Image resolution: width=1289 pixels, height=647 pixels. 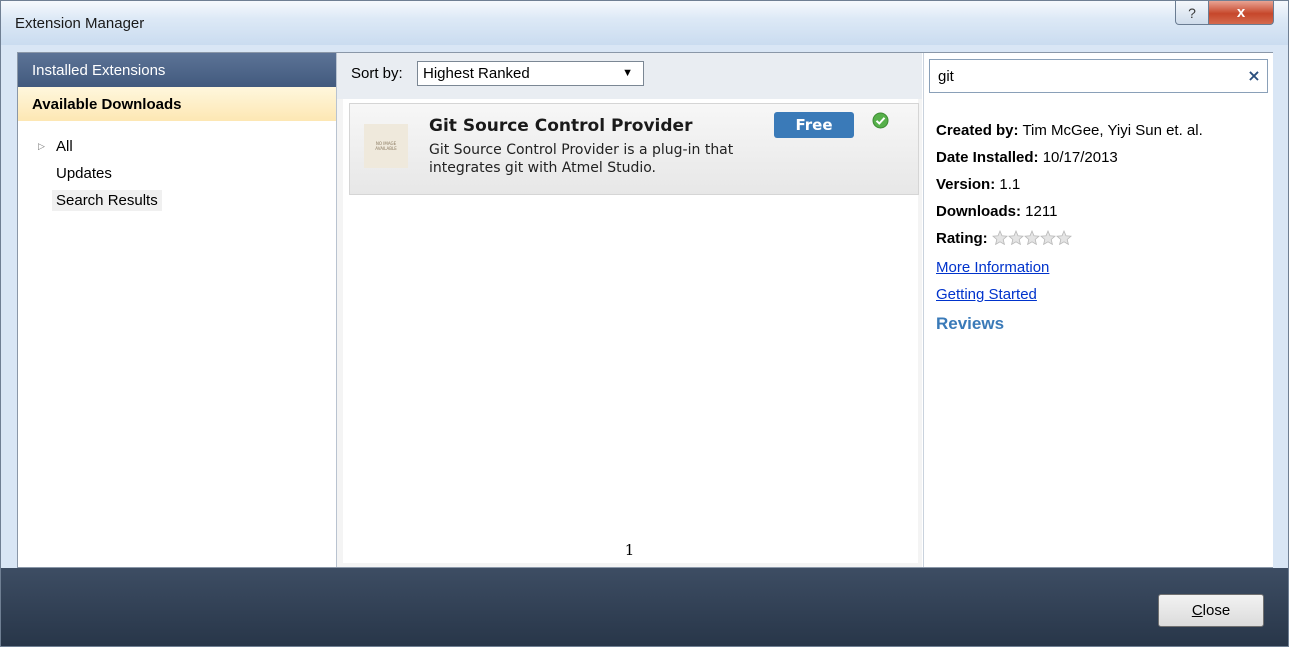 I want to click on search-input, so click(x=1088, y=76).